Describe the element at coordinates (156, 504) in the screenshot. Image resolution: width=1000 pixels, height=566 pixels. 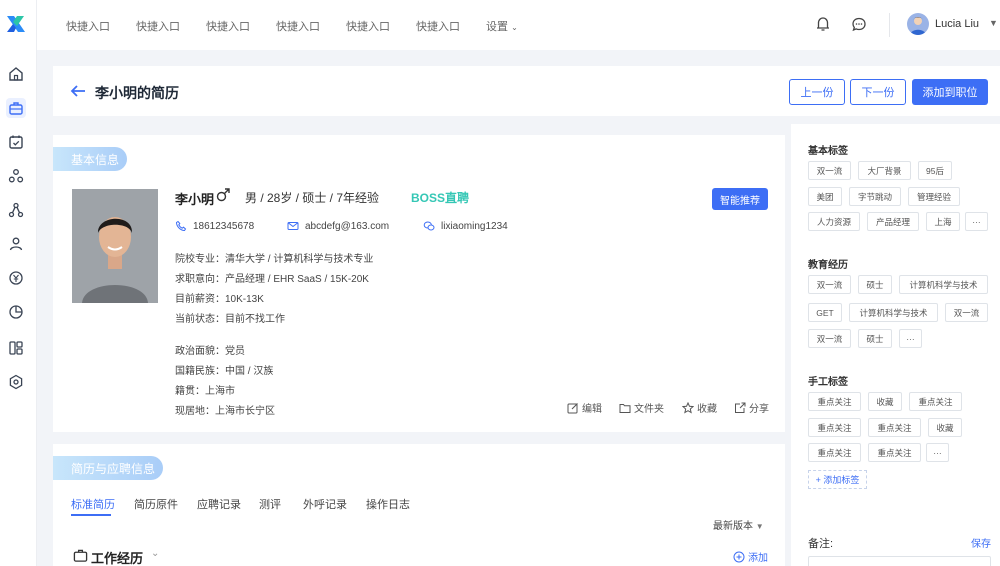
I see `tab-original-resume: 简历原件` at that location.